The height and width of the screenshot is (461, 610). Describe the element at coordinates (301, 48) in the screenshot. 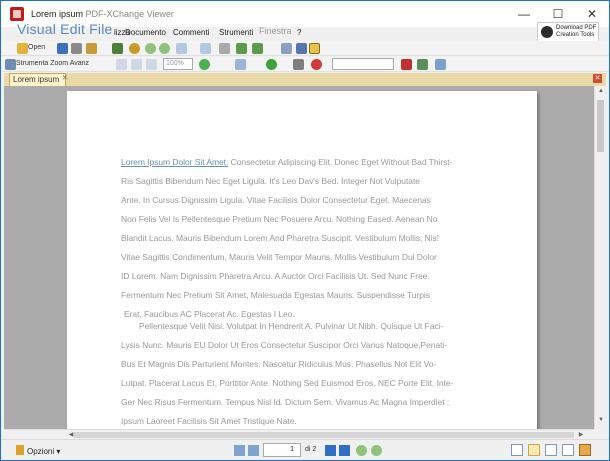

I see `bookmark-icon` at that location.